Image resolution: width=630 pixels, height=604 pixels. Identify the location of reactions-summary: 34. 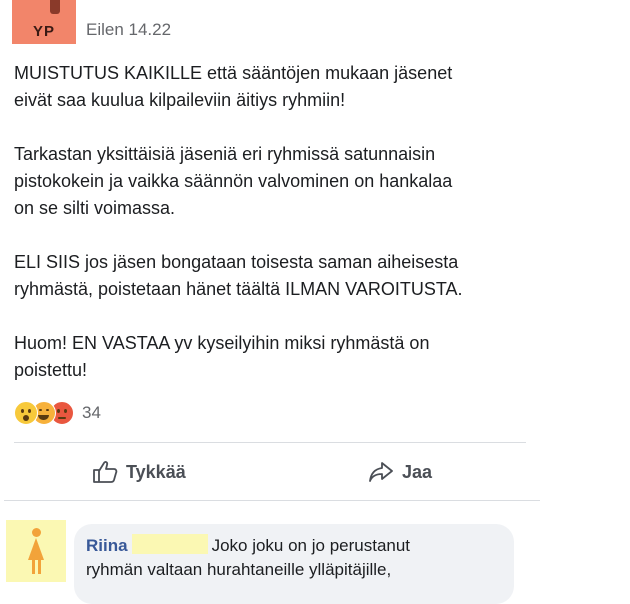
(57, 413).